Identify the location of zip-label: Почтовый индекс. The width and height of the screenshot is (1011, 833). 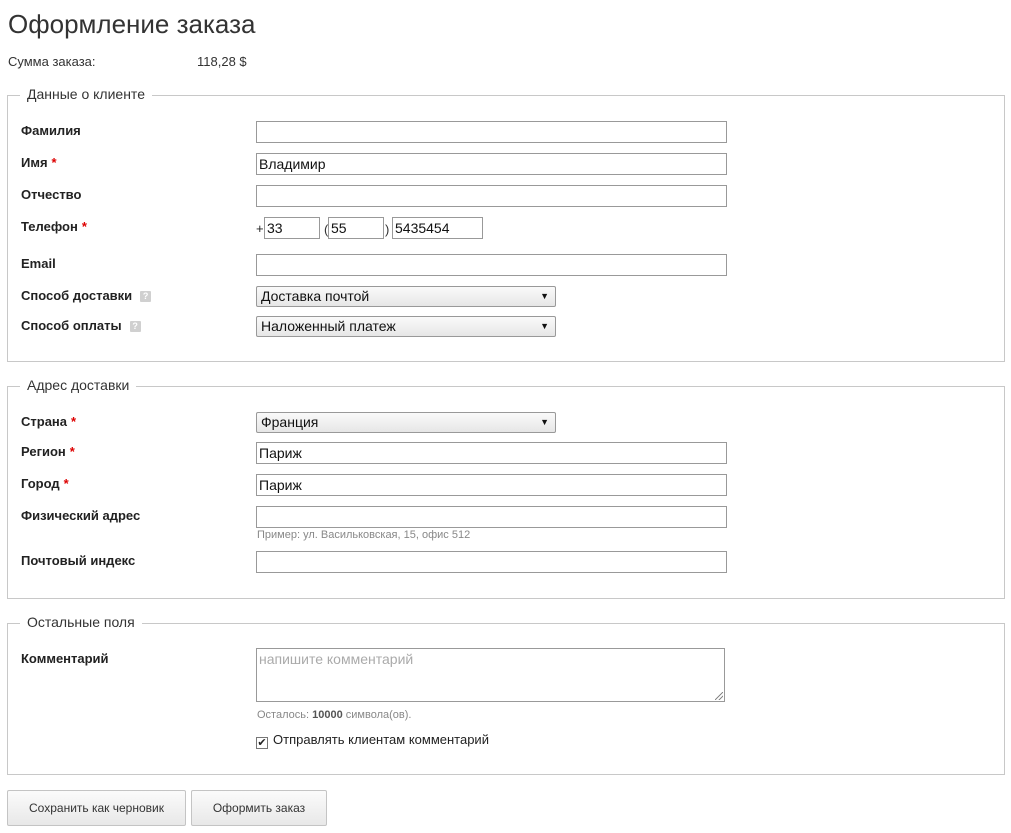
(78, 560).